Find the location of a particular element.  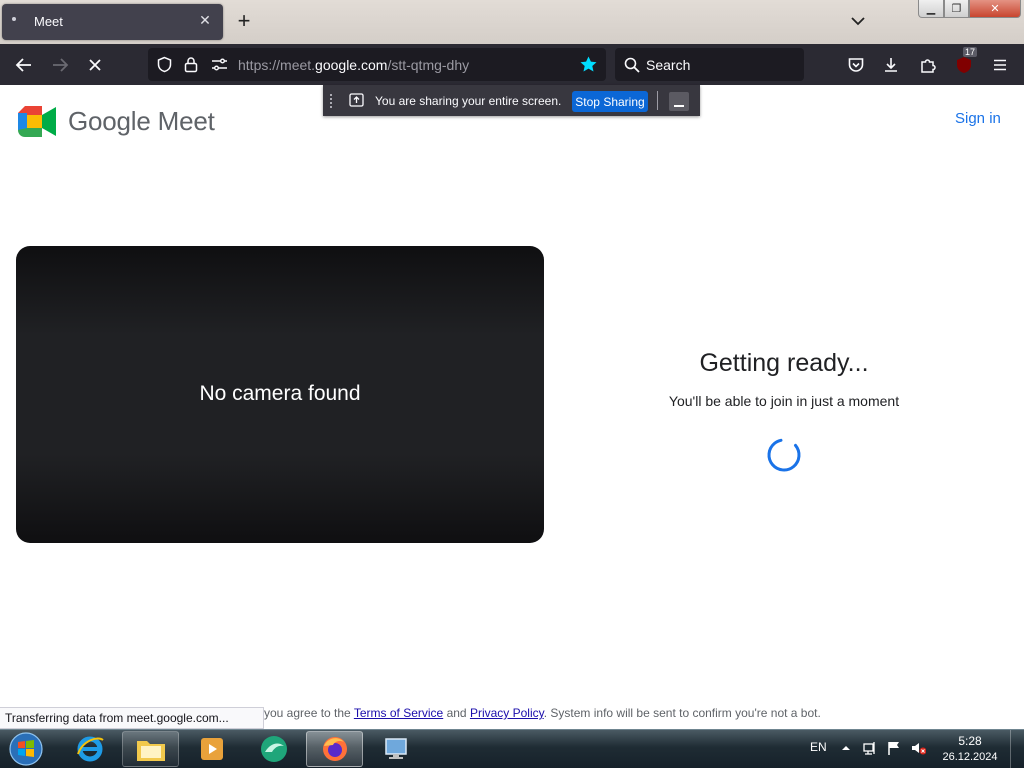

app-menu-button is located at coordinates (1000, 65).